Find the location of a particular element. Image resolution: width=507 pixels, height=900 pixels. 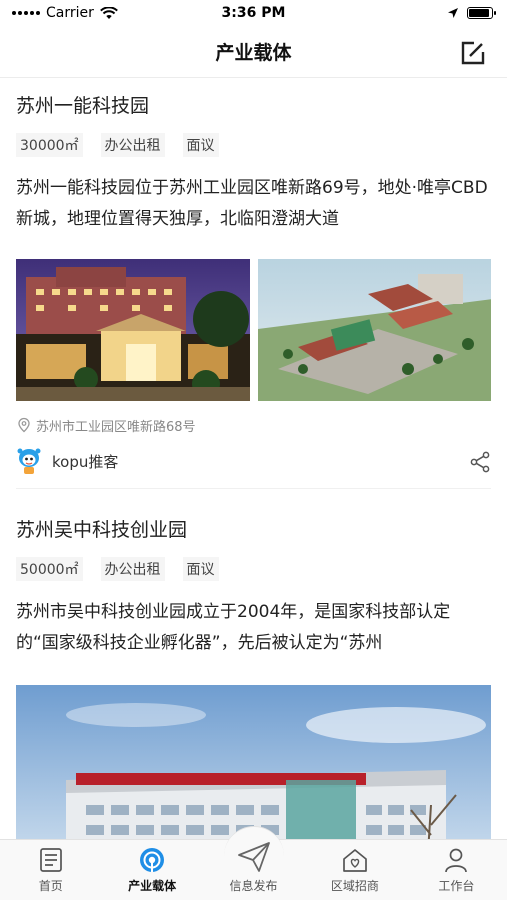

listing-photo-aerial-campus is located at coordinates (374, 330).